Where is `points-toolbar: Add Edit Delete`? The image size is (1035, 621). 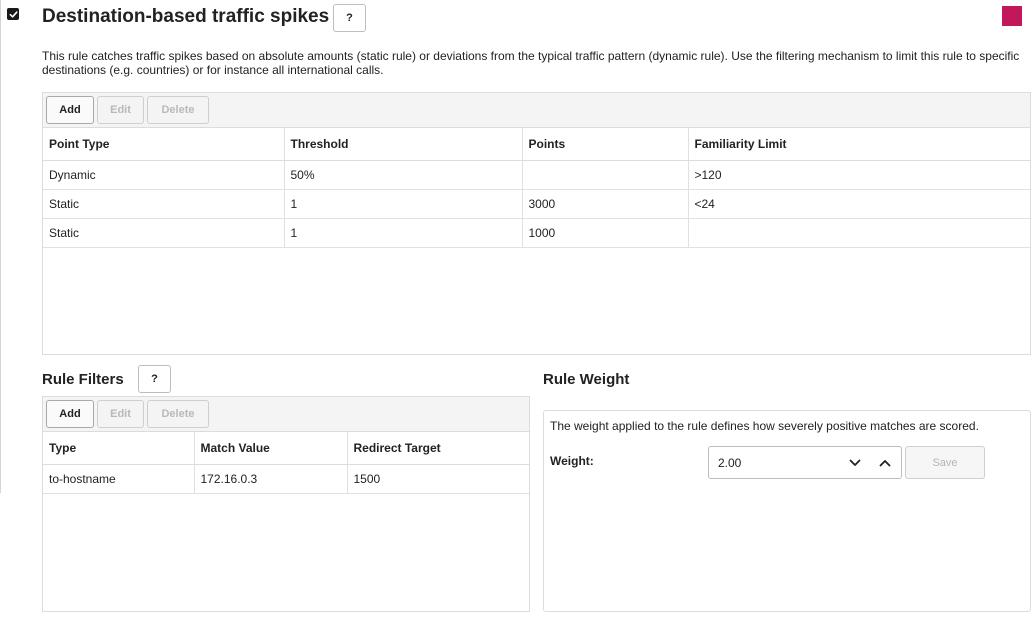 points-toolbar: Add Edit Delete is located at coordinates (536, 110).